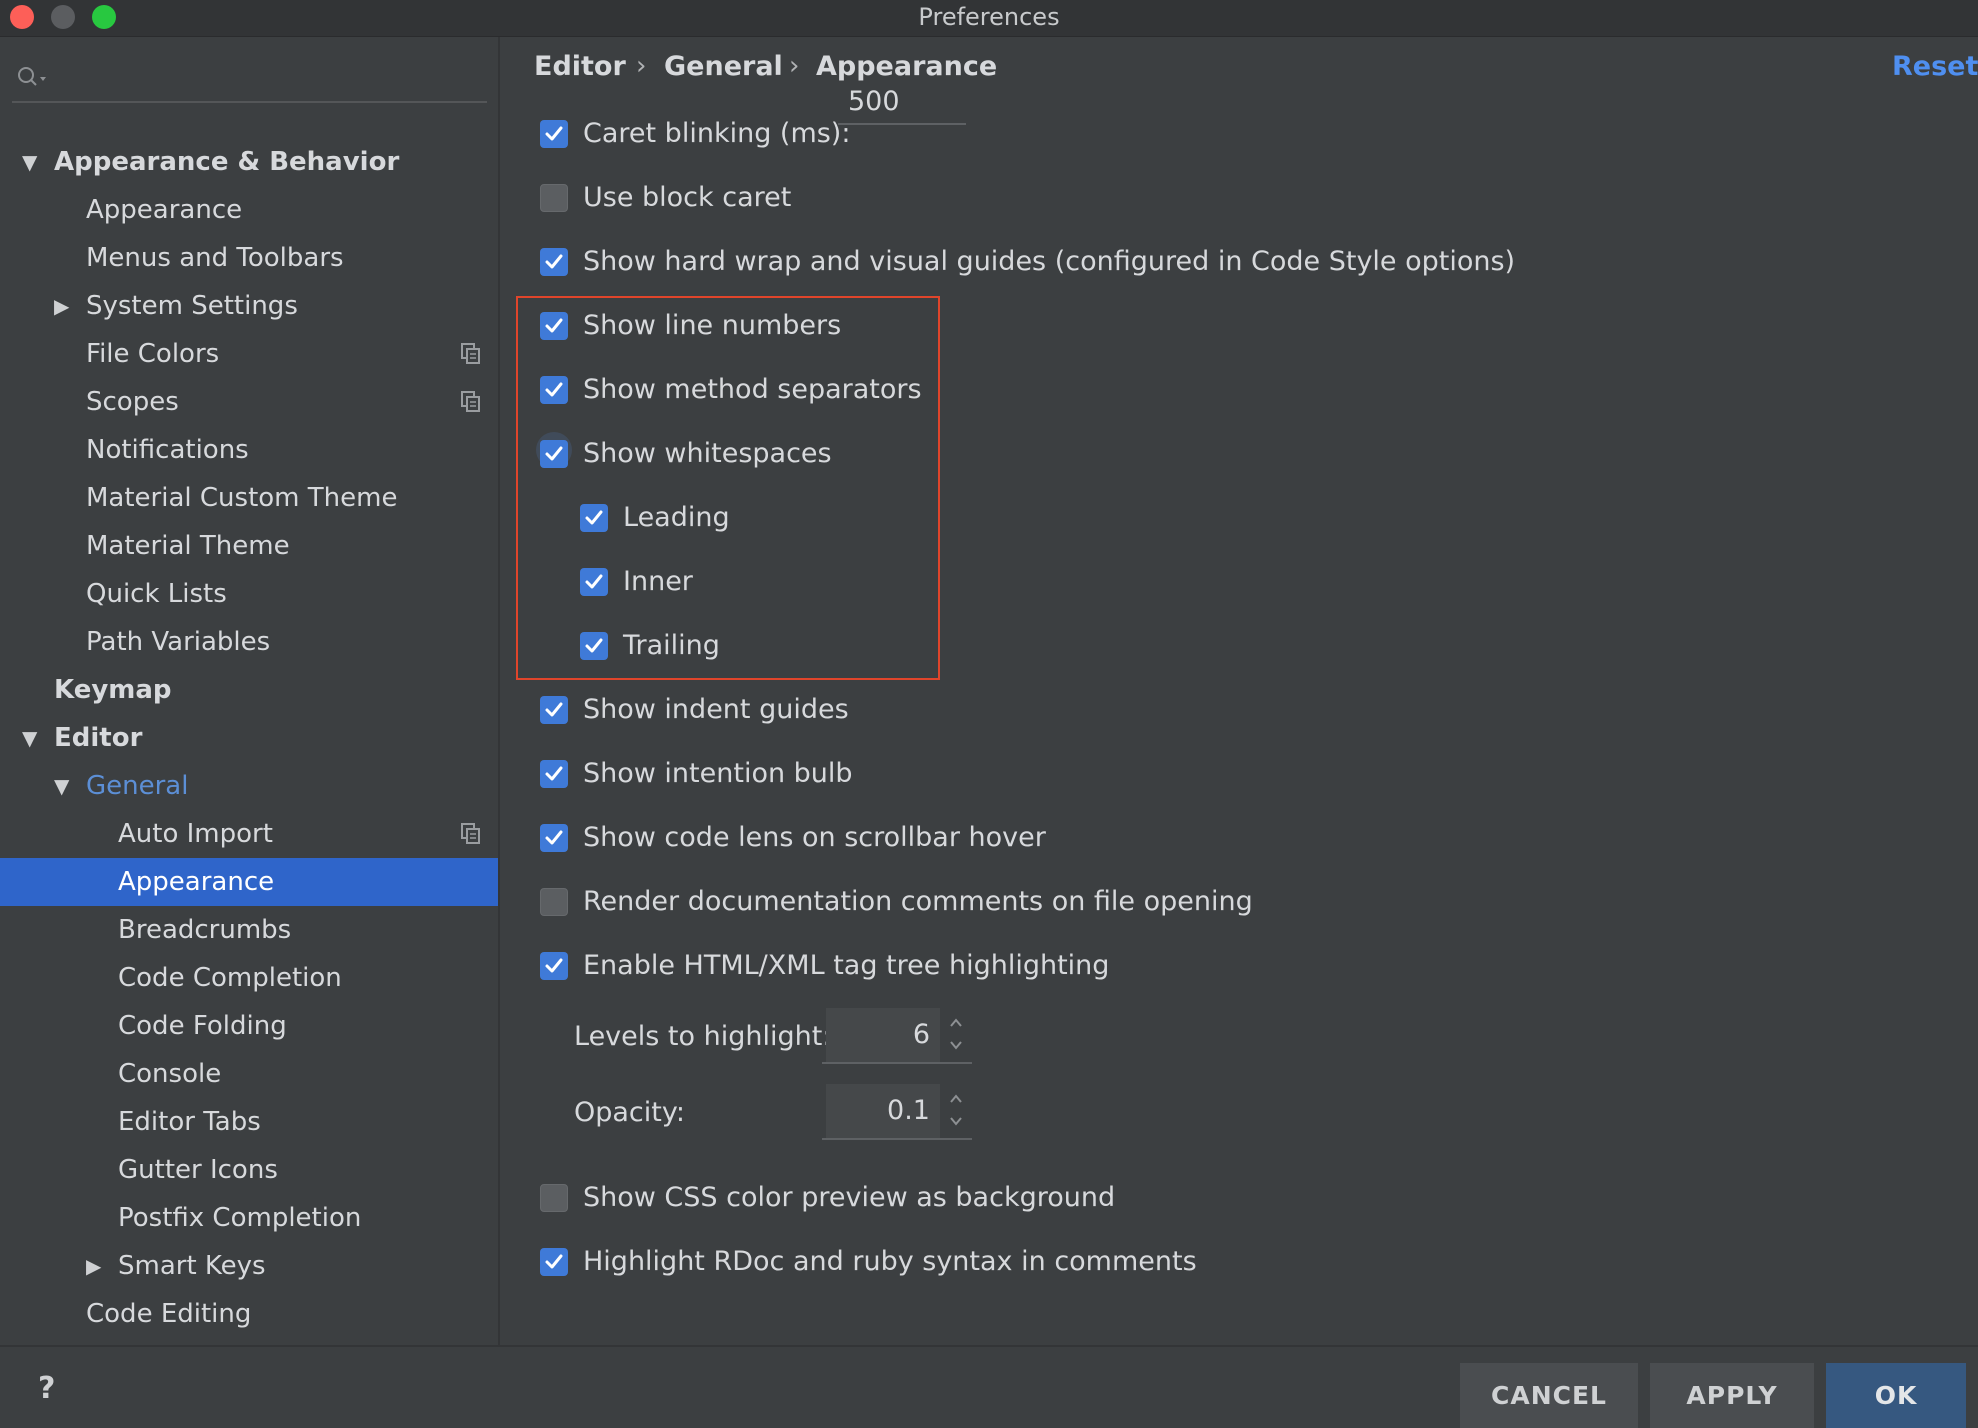  Describe the element at coordinates (1896, 1395) in the screenshot. I see `ok-button: OK` at that location.